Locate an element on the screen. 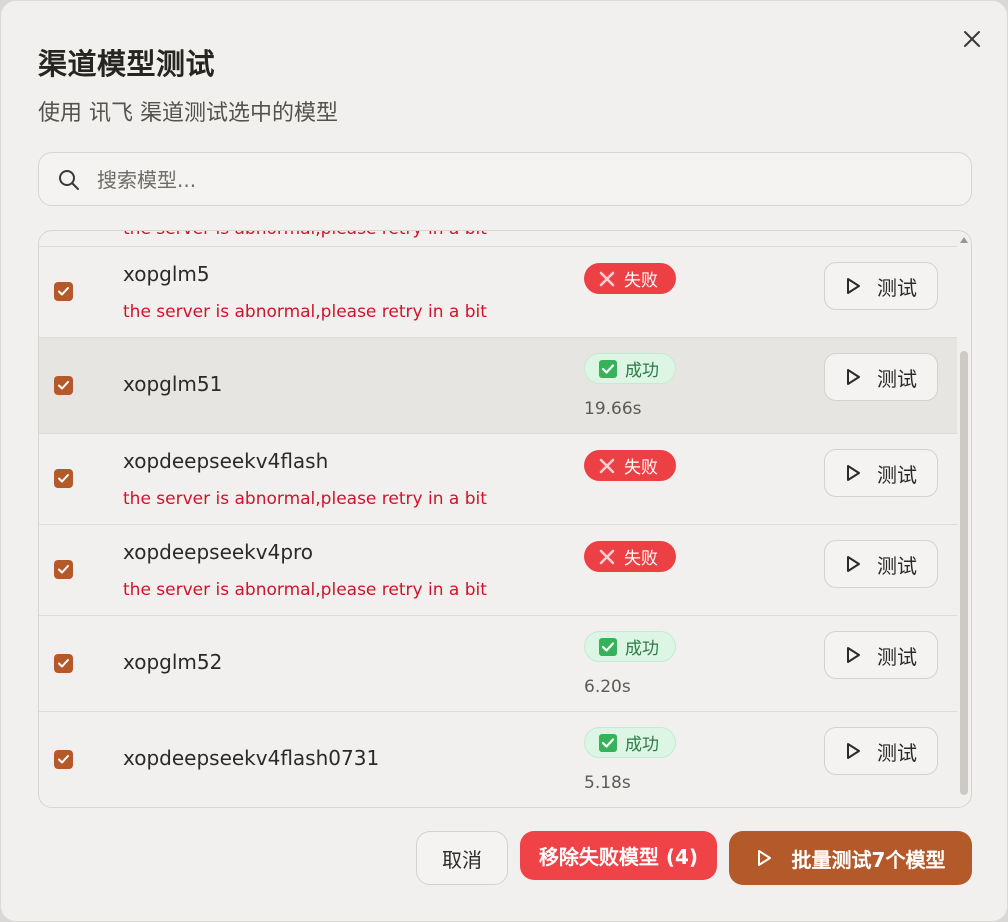 The image size is (1008, 922). scrollbar-thumb is located at coordinates (964, 573).